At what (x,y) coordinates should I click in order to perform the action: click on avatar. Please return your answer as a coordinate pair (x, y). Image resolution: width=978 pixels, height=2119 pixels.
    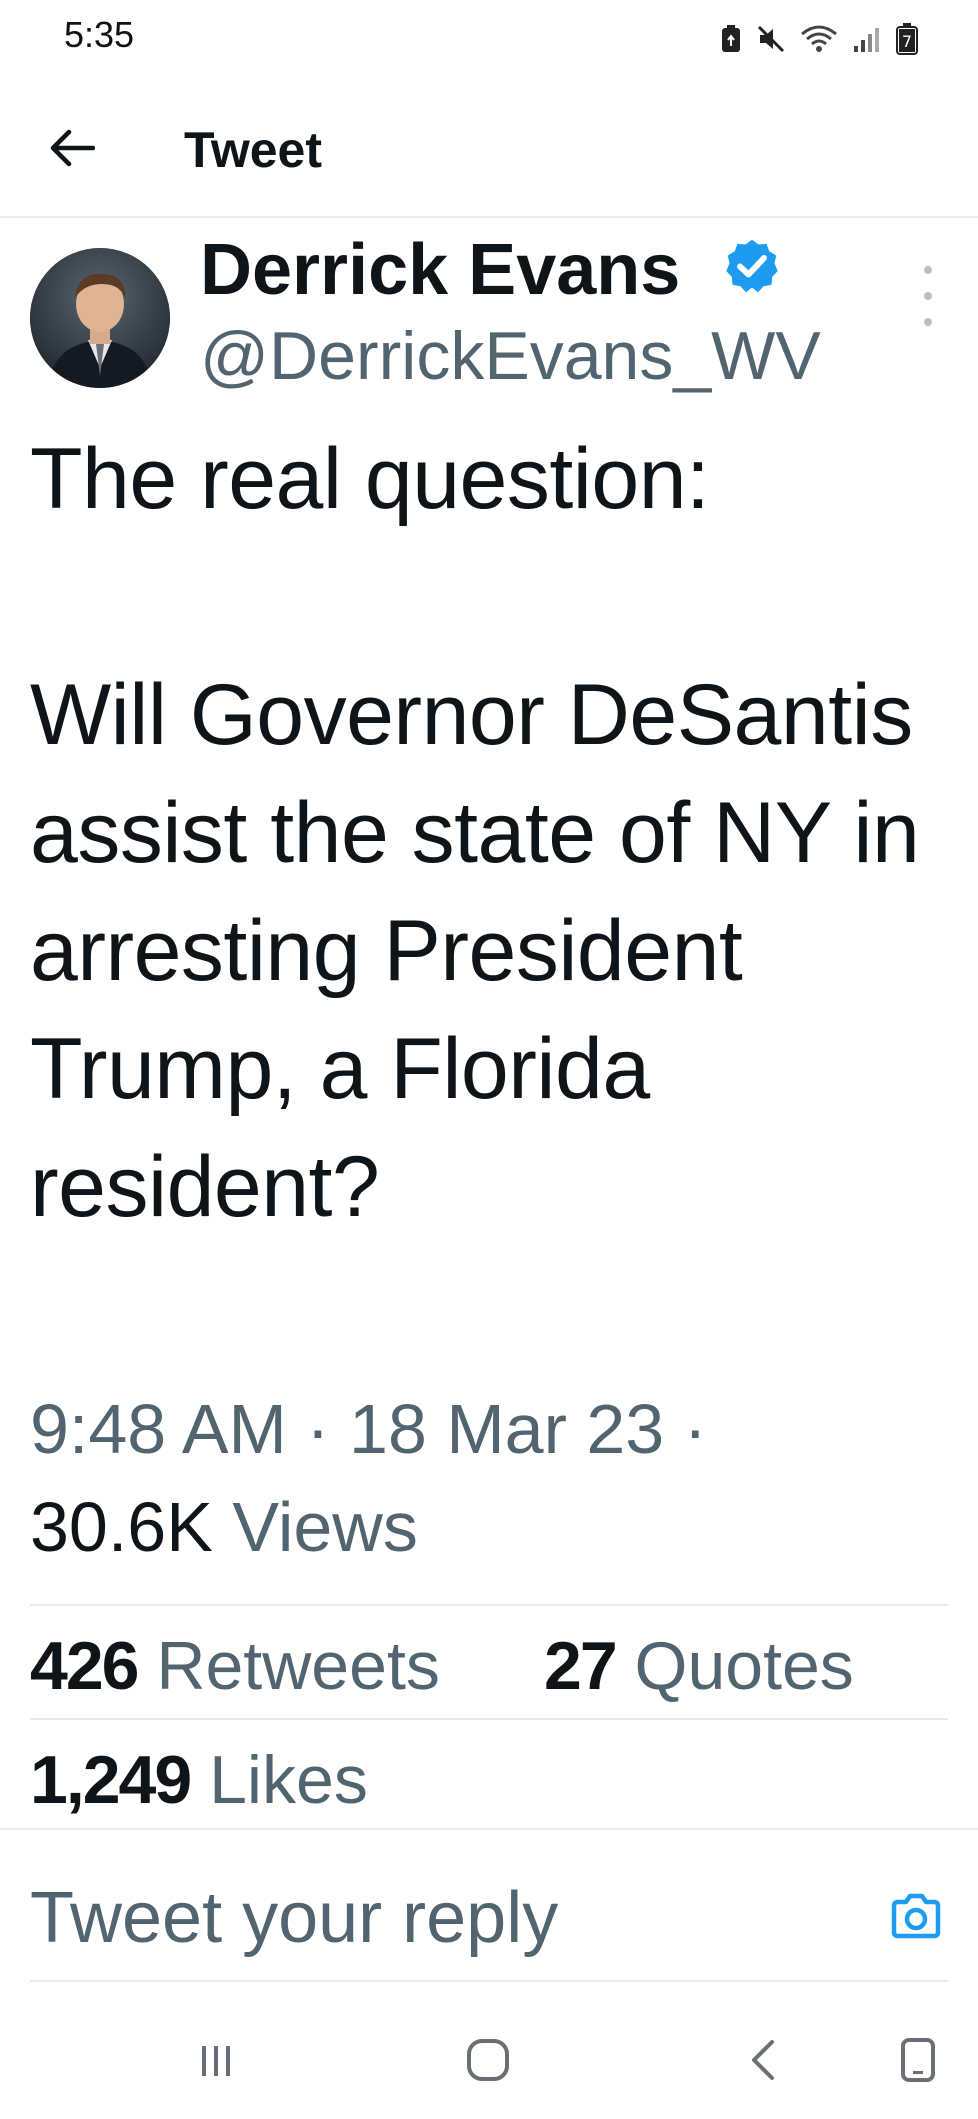
    Looking at the image, I should click on (100, 318).